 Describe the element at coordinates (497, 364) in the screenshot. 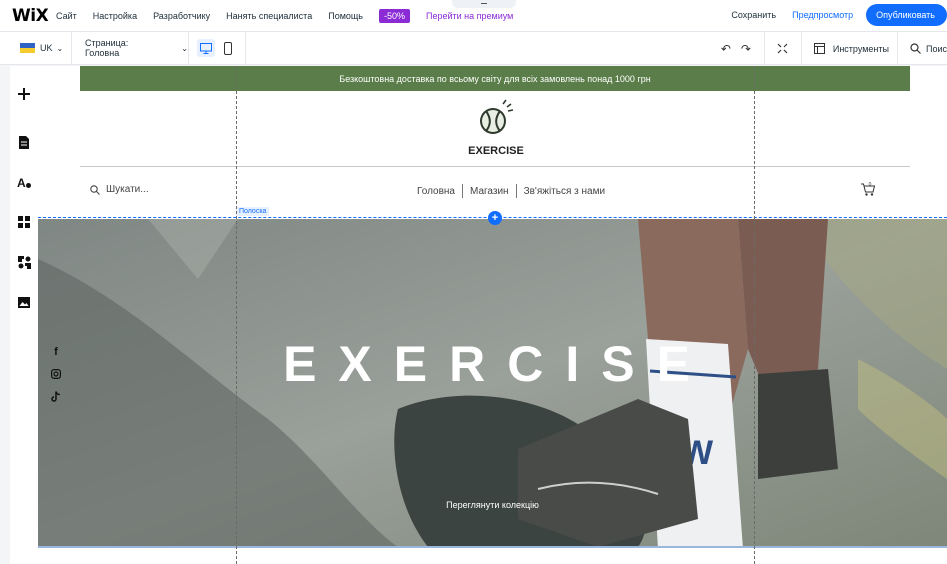

I see `hero-title: EXERCISE` at that location.